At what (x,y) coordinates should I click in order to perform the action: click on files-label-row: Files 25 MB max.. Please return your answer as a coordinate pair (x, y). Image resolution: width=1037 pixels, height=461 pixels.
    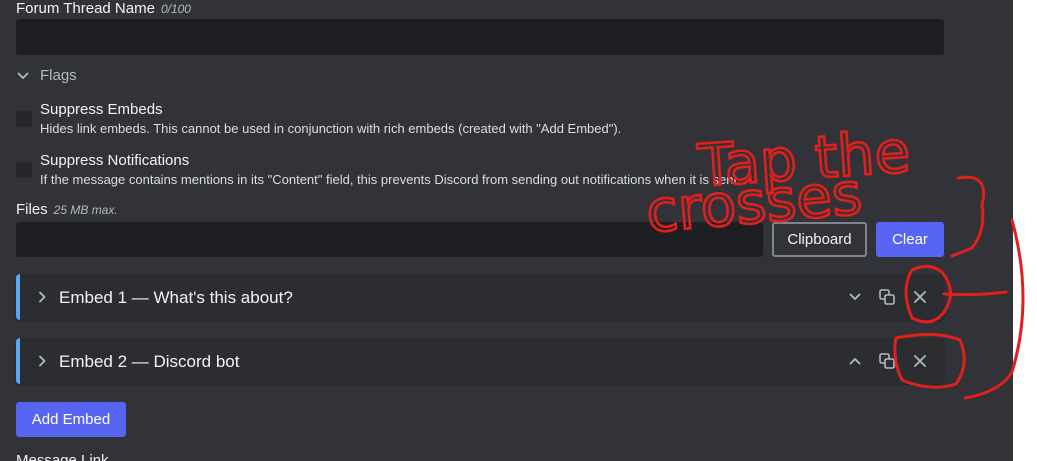
    Looking at the image, I should click on (67, 209).